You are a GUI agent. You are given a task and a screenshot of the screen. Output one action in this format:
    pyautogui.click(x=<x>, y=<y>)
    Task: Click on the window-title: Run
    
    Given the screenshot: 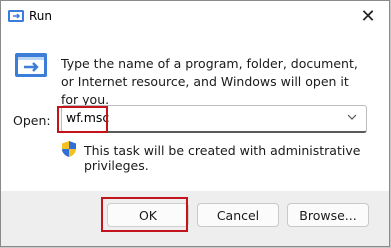 What is the action you would take?
    pyautogui.click(x=41, y=16)
    